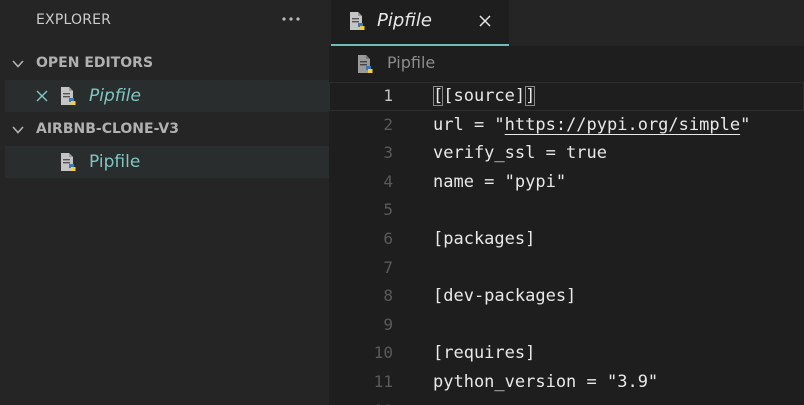 The width and height of the screenshot is (804, 405). I want to click on file-tree-item-pipfile: Pipfile, so click(167, 162).